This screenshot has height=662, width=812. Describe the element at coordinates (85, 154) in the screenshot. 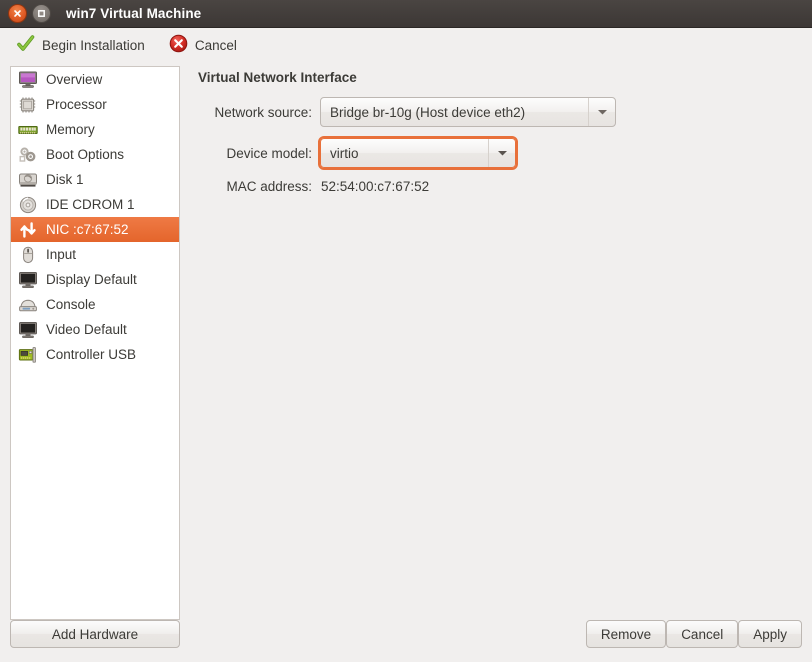

I see `sidebar-item-label: Boot Options` at that location.